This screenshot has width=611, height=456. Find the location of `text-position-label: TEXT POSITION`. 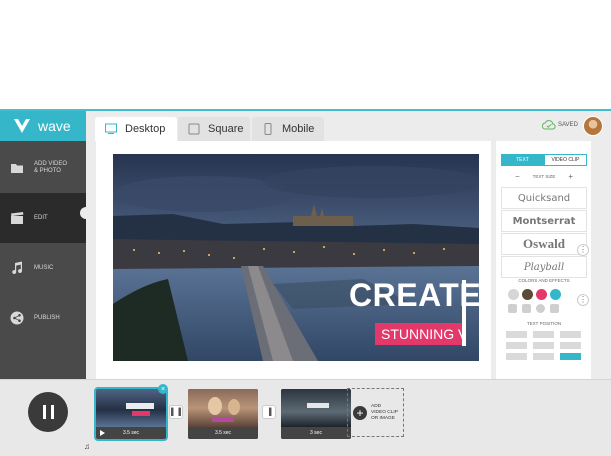

text-position-label: TEXT POSITION is located at coordinates (544, 323).